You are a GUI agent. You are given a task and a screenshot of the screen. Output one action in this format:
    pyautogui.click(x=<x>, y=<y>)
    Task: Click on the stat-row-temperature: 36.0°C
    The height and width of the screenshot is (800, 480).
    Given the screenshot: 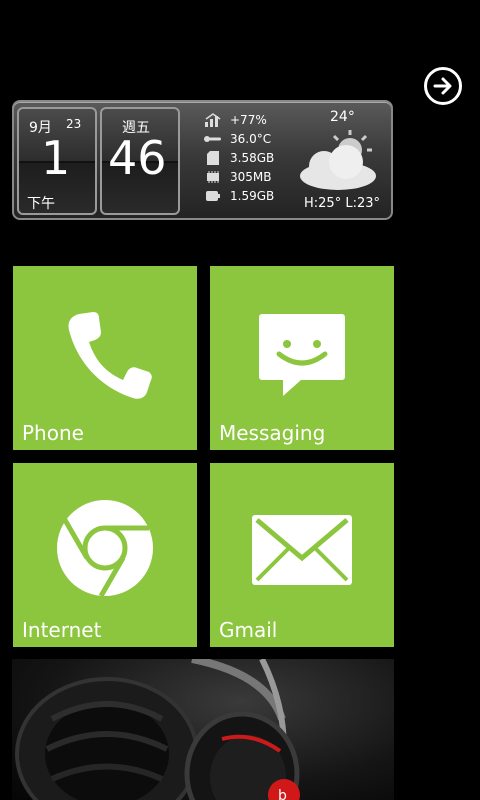 What is the action you would take?
    pyautogui.click(x=238, y=138)
    